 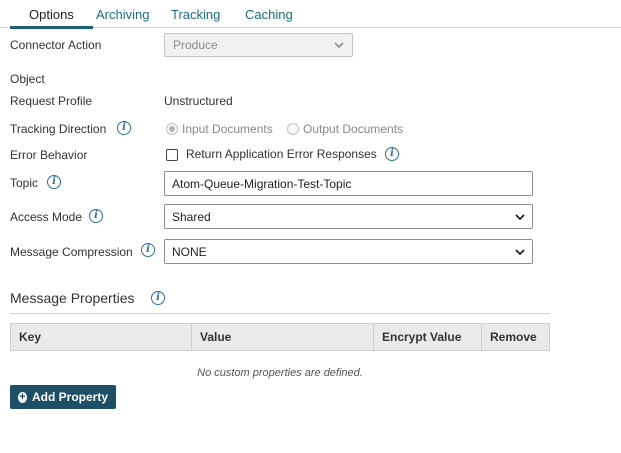 What do you see at coordinates (56, 45) in the screenshot?
I see `connector-action-label: Connector Action` at bounding box center [56, 45].